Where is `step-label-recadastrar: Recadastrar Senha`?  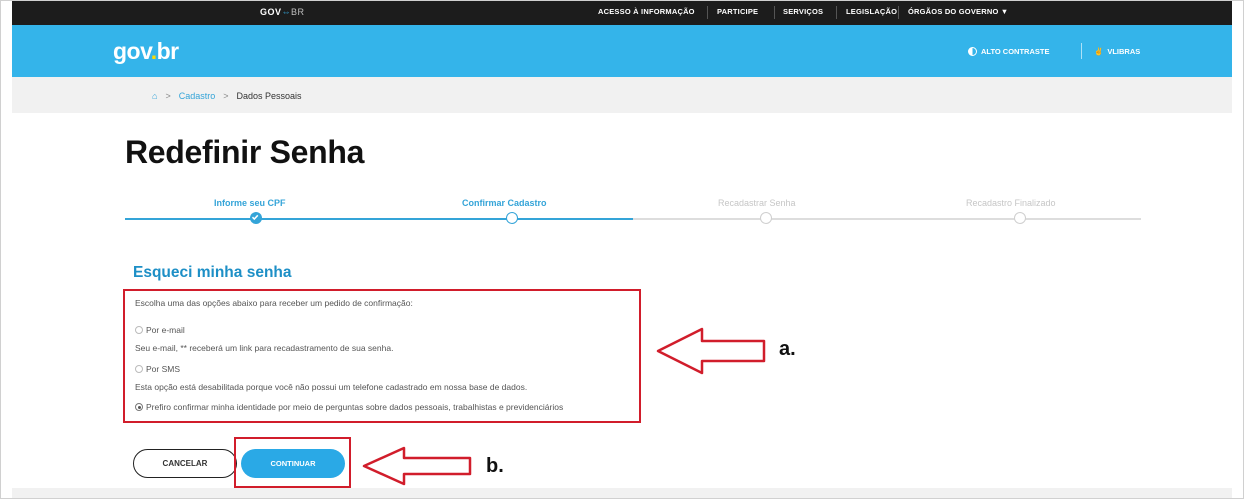 step-label-recadastrar: Recadastrar Senha is located at coordinates (757, 203).